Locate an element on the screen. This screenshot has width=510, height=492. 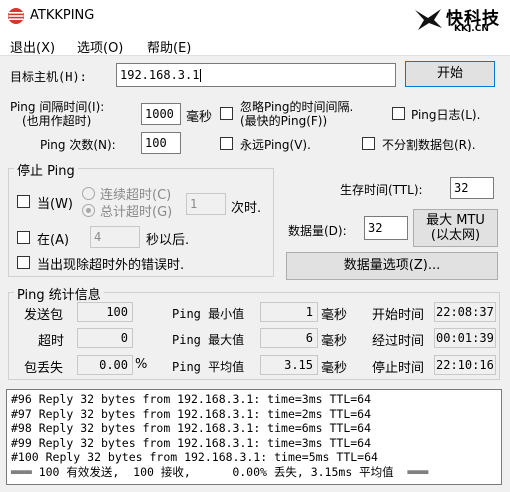
interval-unit-label: 毫秒 is located at coordinates (199, 117).